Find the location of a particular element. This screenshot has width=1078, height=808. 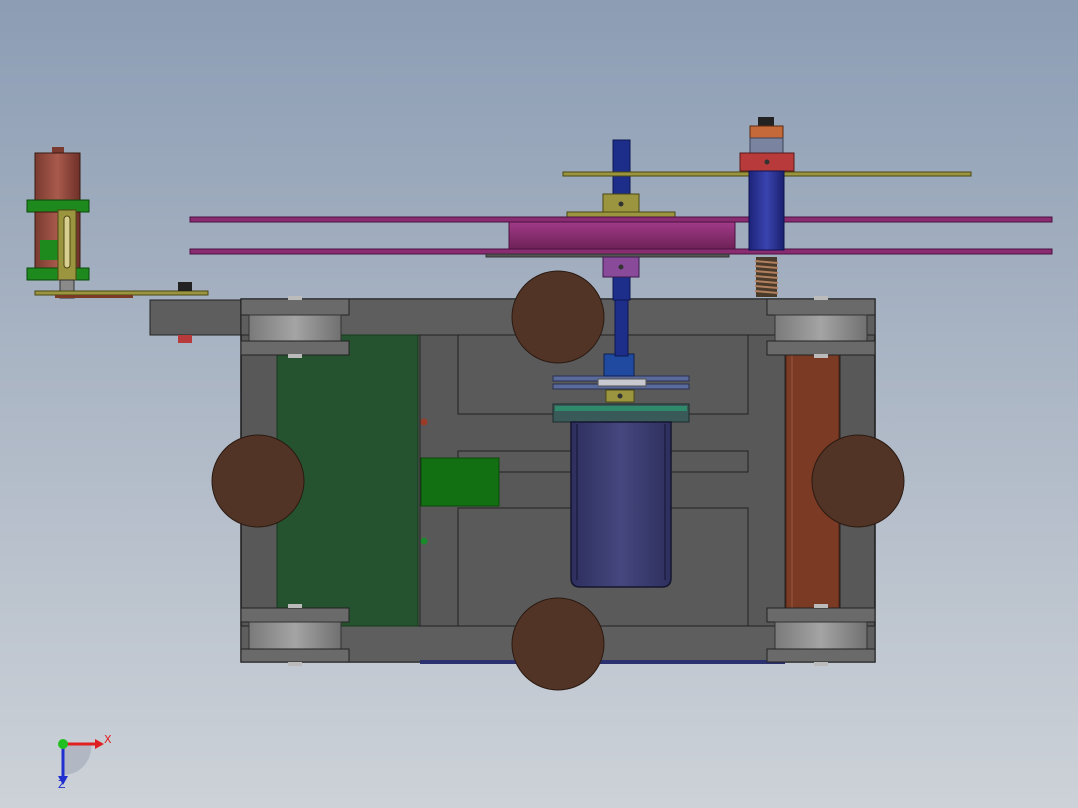

left-arm-plate is located at coordinates (196, 317).